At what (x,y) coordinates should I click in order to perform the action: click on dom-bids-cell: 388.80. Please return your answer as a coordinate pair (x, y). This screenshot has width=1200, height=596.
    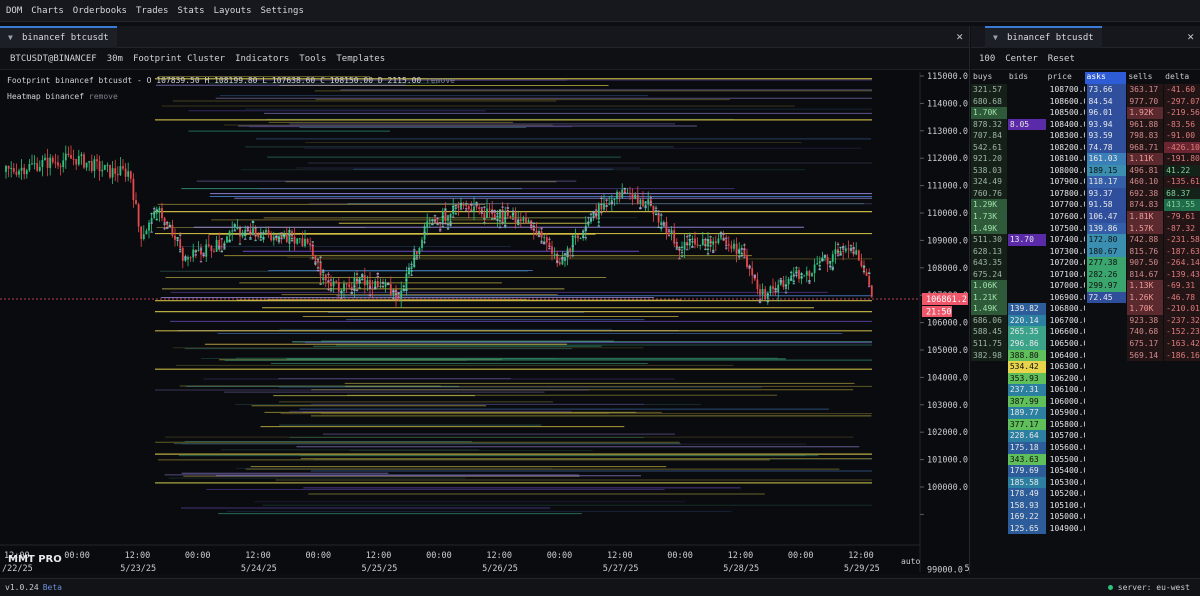
    Looking at the image, I should click on (1026, 355).